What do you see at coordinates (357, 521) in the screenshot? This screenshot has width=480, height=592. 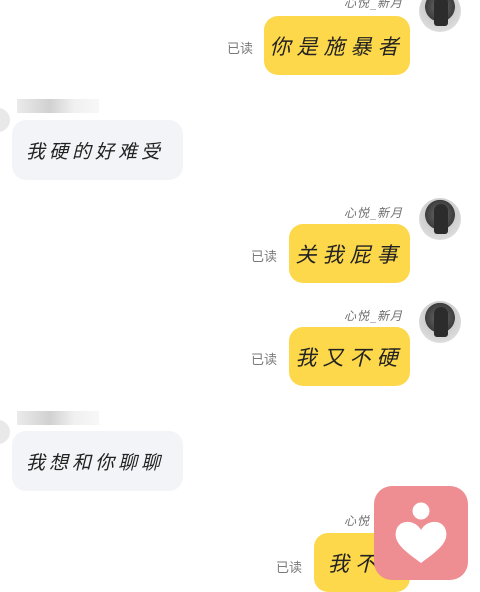 I see `sender-name: 心悦` at bounding box center [357, 521].